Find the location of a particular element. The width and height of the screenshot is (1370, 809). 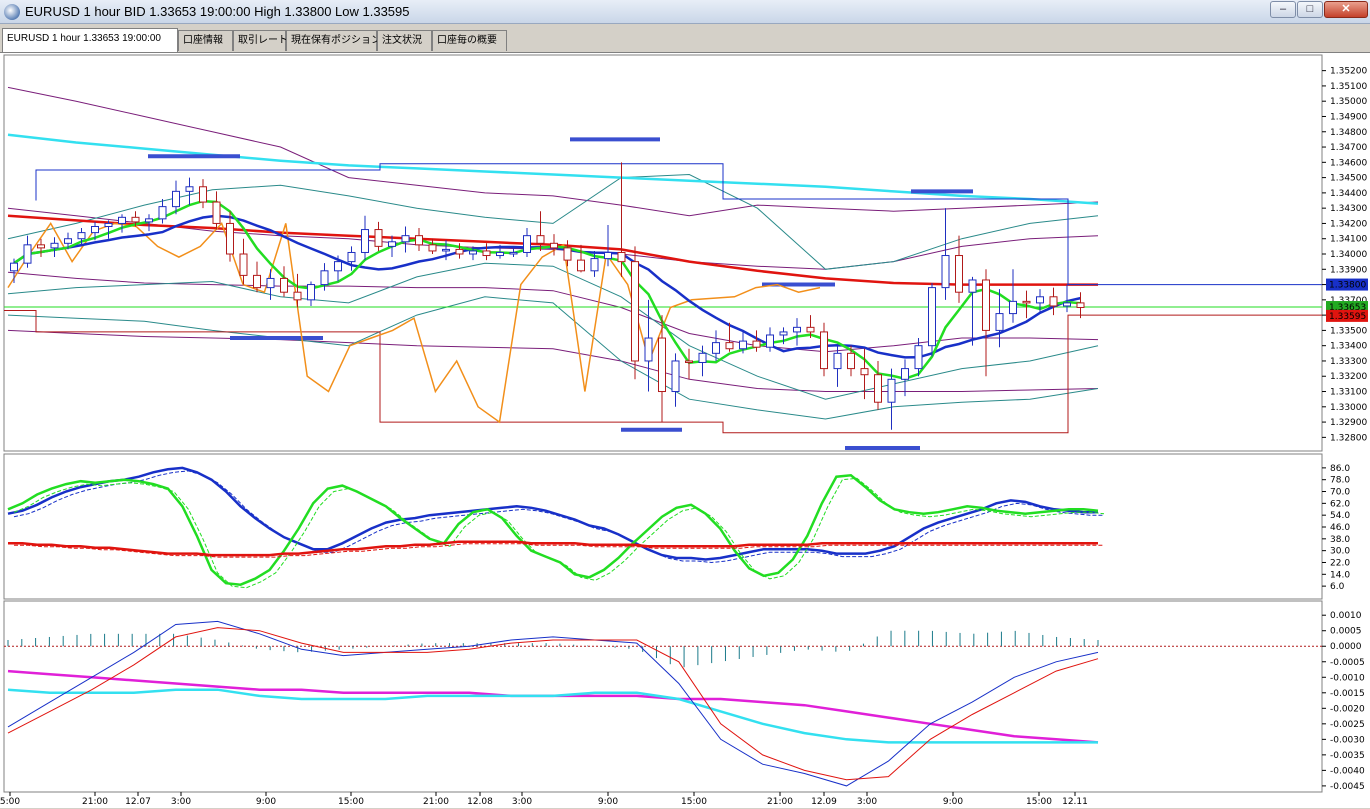

osc-tick-label: 62.0 is located at coordinates (1340, 504).